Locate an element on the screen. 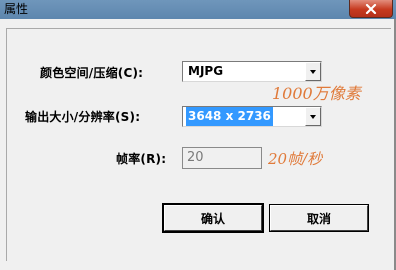  output-size-combobox: 3648 x 2736 is located at coordinates (252, 116).